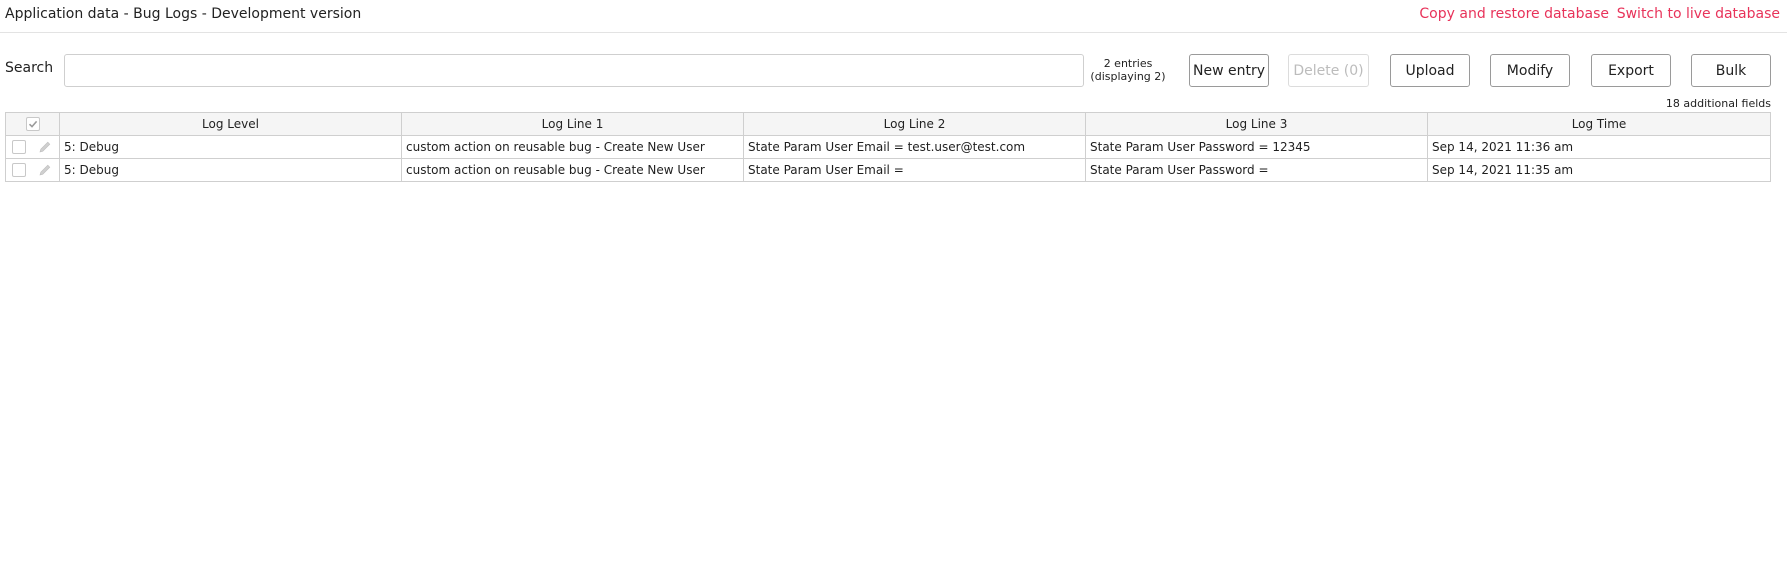 This screenshot has width=1787, height=584. Describe the element at coordinates (1599, 124) in the screenshot. I see `column-header-log-time: Log Time` at that location.